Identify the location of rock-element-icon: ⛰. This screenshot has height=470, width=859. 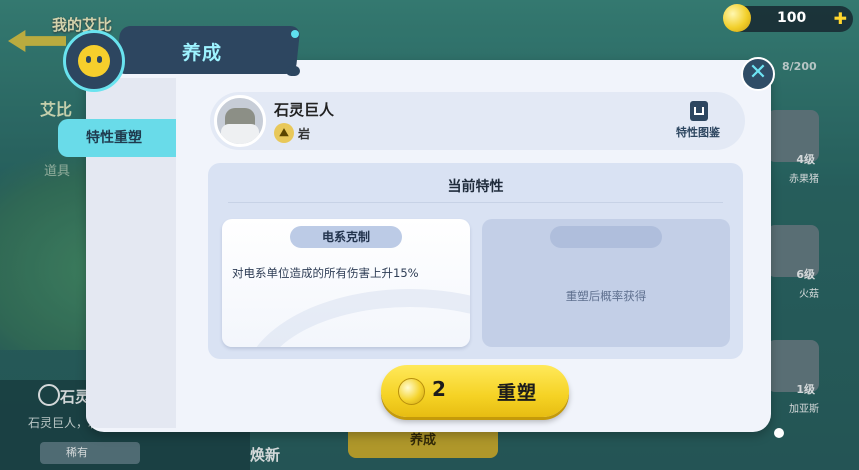
(284, 133).